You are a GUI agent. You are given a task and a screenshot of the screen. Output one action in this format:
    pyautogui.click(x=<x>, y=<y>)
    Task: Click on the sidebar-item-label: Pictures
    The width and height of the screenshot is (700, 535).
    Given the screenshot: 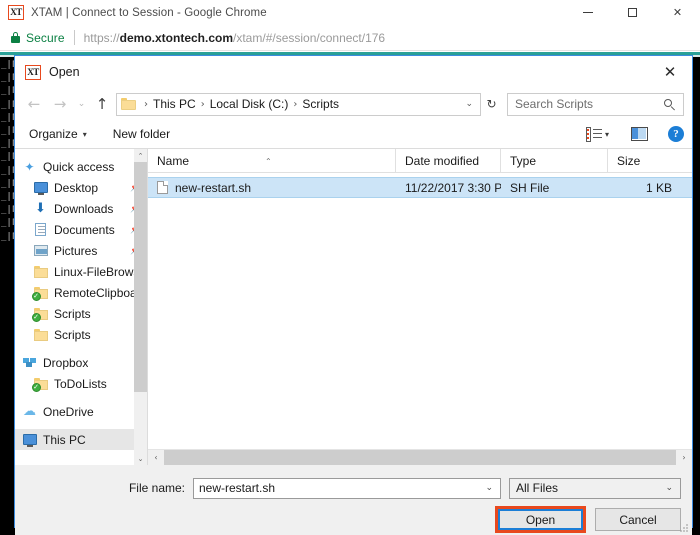 What is the action you would take?
    pyautogui.click(x=76, y=250)
    